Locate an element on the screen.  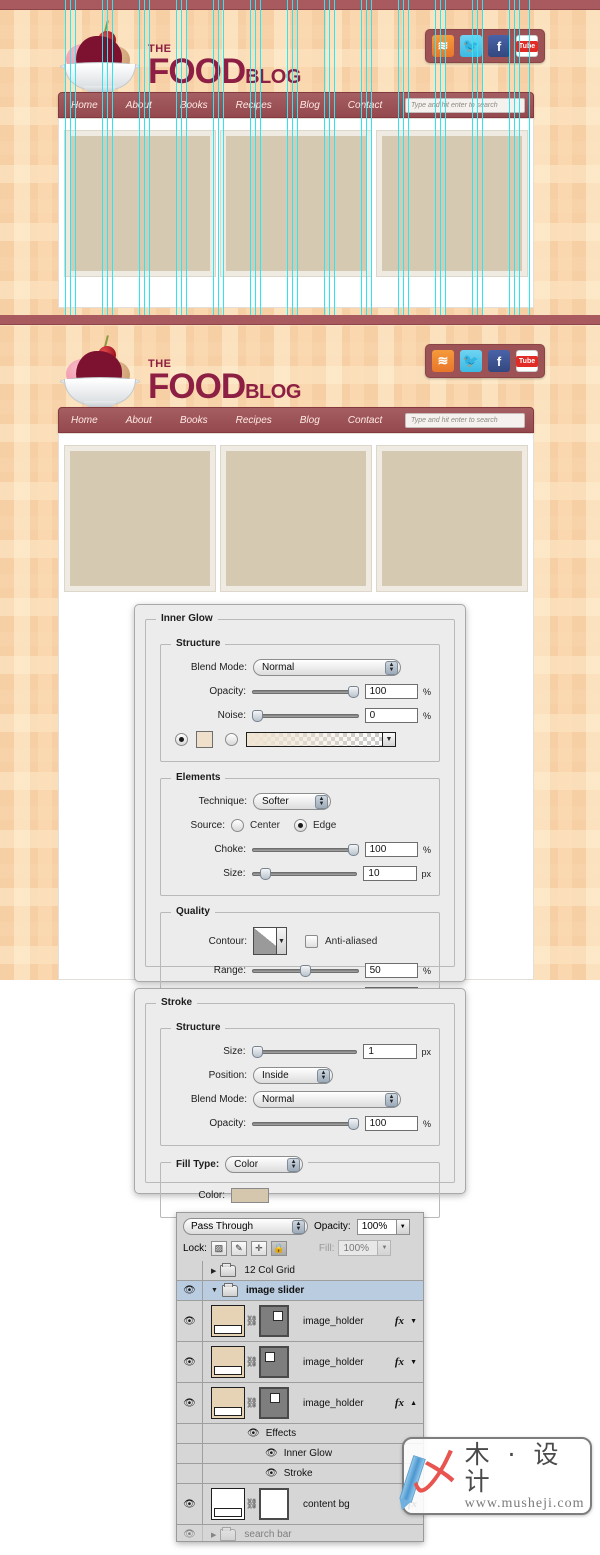
lock-all-icon: 🔒 is located at coordinates (278, 1248).